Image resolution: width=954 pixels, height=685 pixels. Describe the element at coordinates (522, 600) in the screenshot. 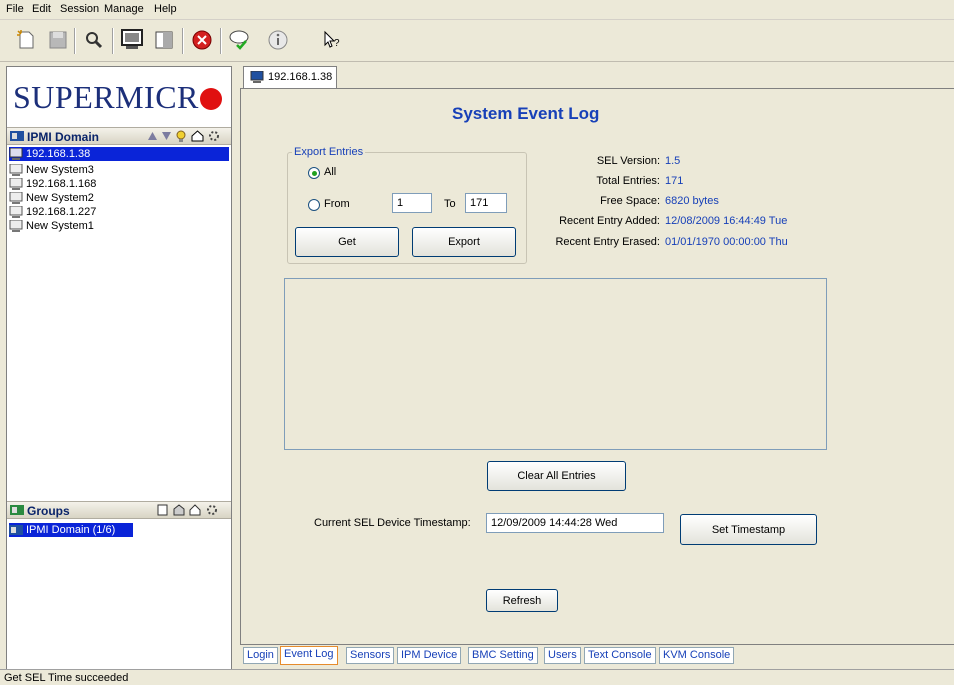

I see `refresh-button: Refresh` at that location.